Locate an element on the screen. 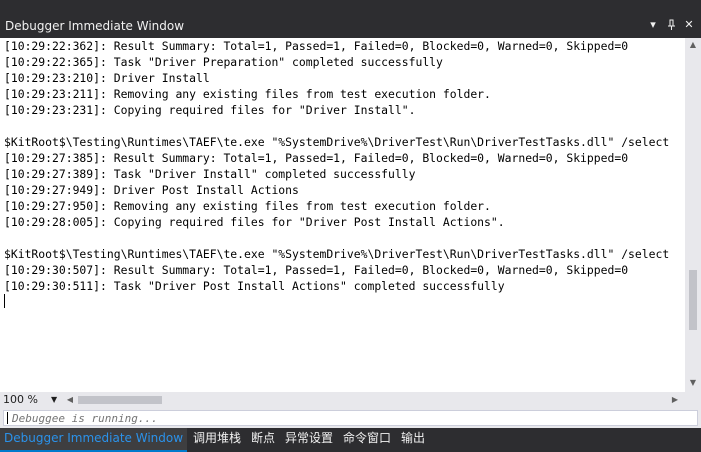 This screenshot has height=452, width=701. close-icon: ✕ is located at coordinates (689, 25).